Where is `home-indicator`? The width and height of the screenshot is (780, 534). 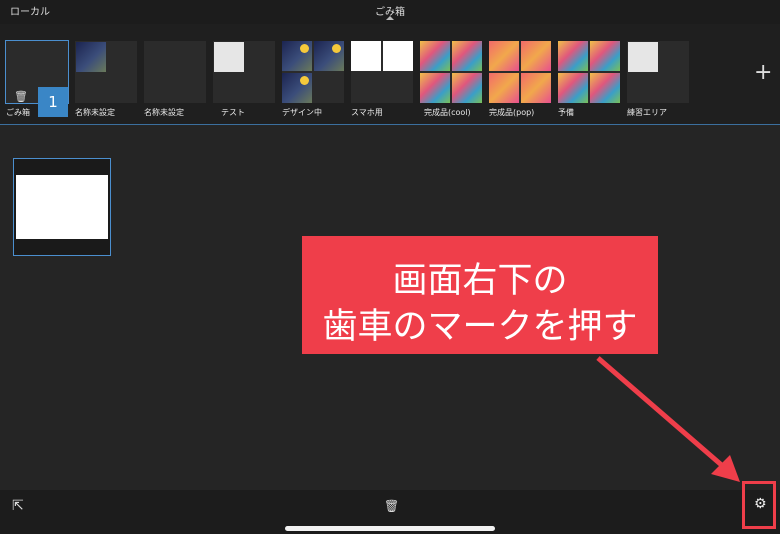 home-indicator is located at coordinates (390, 528).